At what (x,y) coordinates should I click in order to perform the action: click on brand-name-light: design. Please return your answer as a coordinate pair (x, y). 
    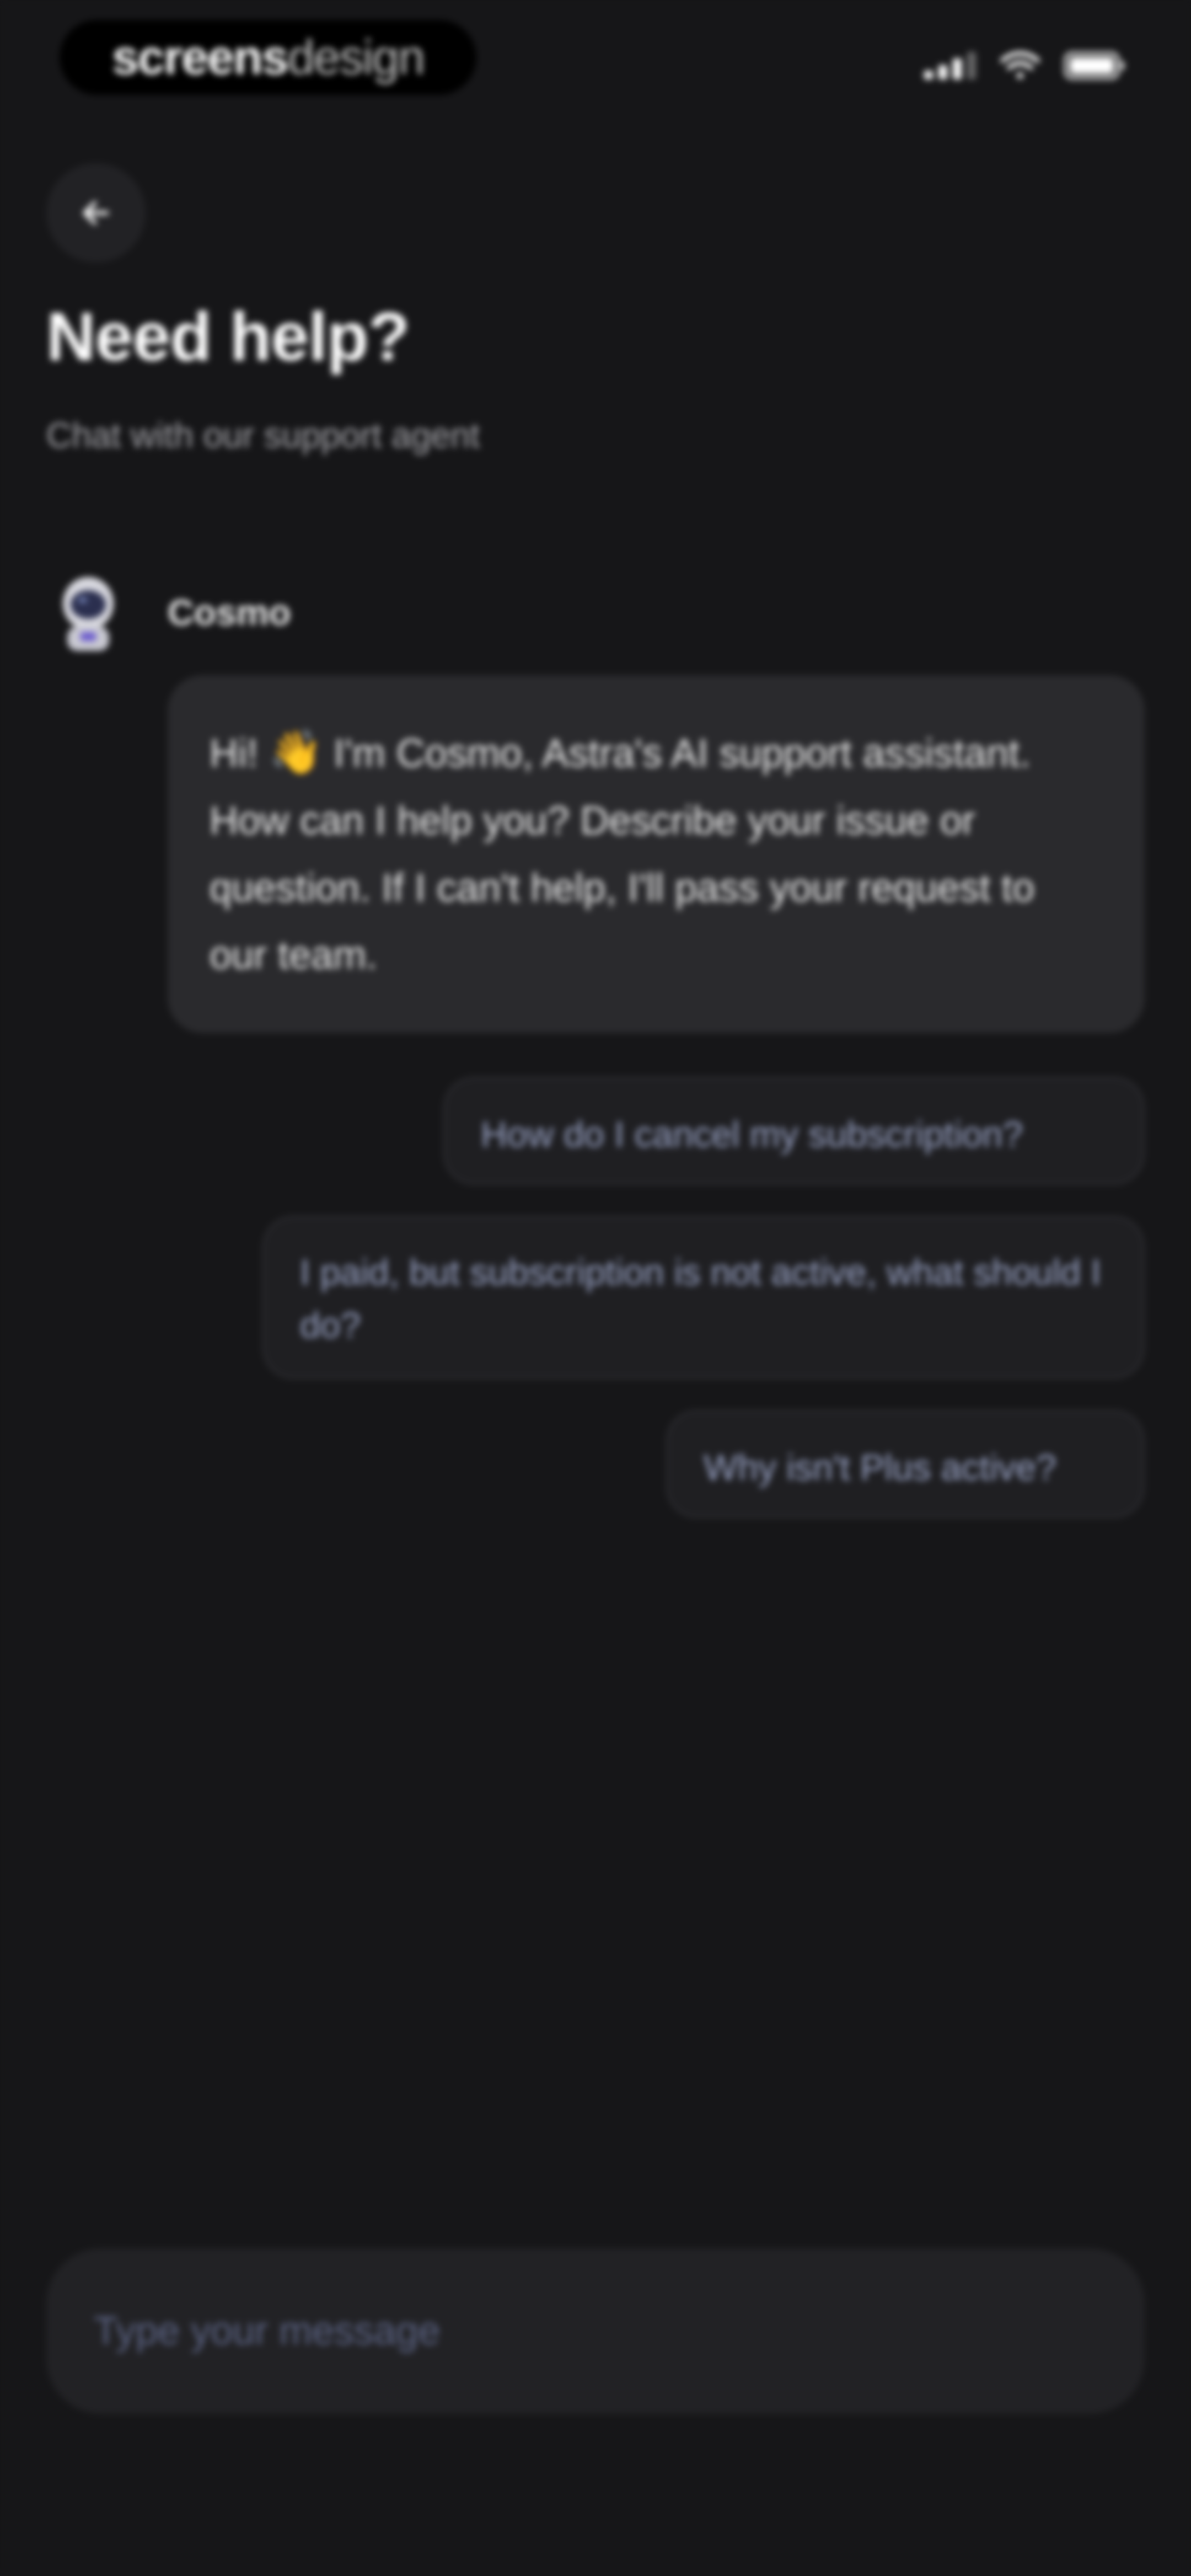
    Looking at the image, I should click on (356, 57).